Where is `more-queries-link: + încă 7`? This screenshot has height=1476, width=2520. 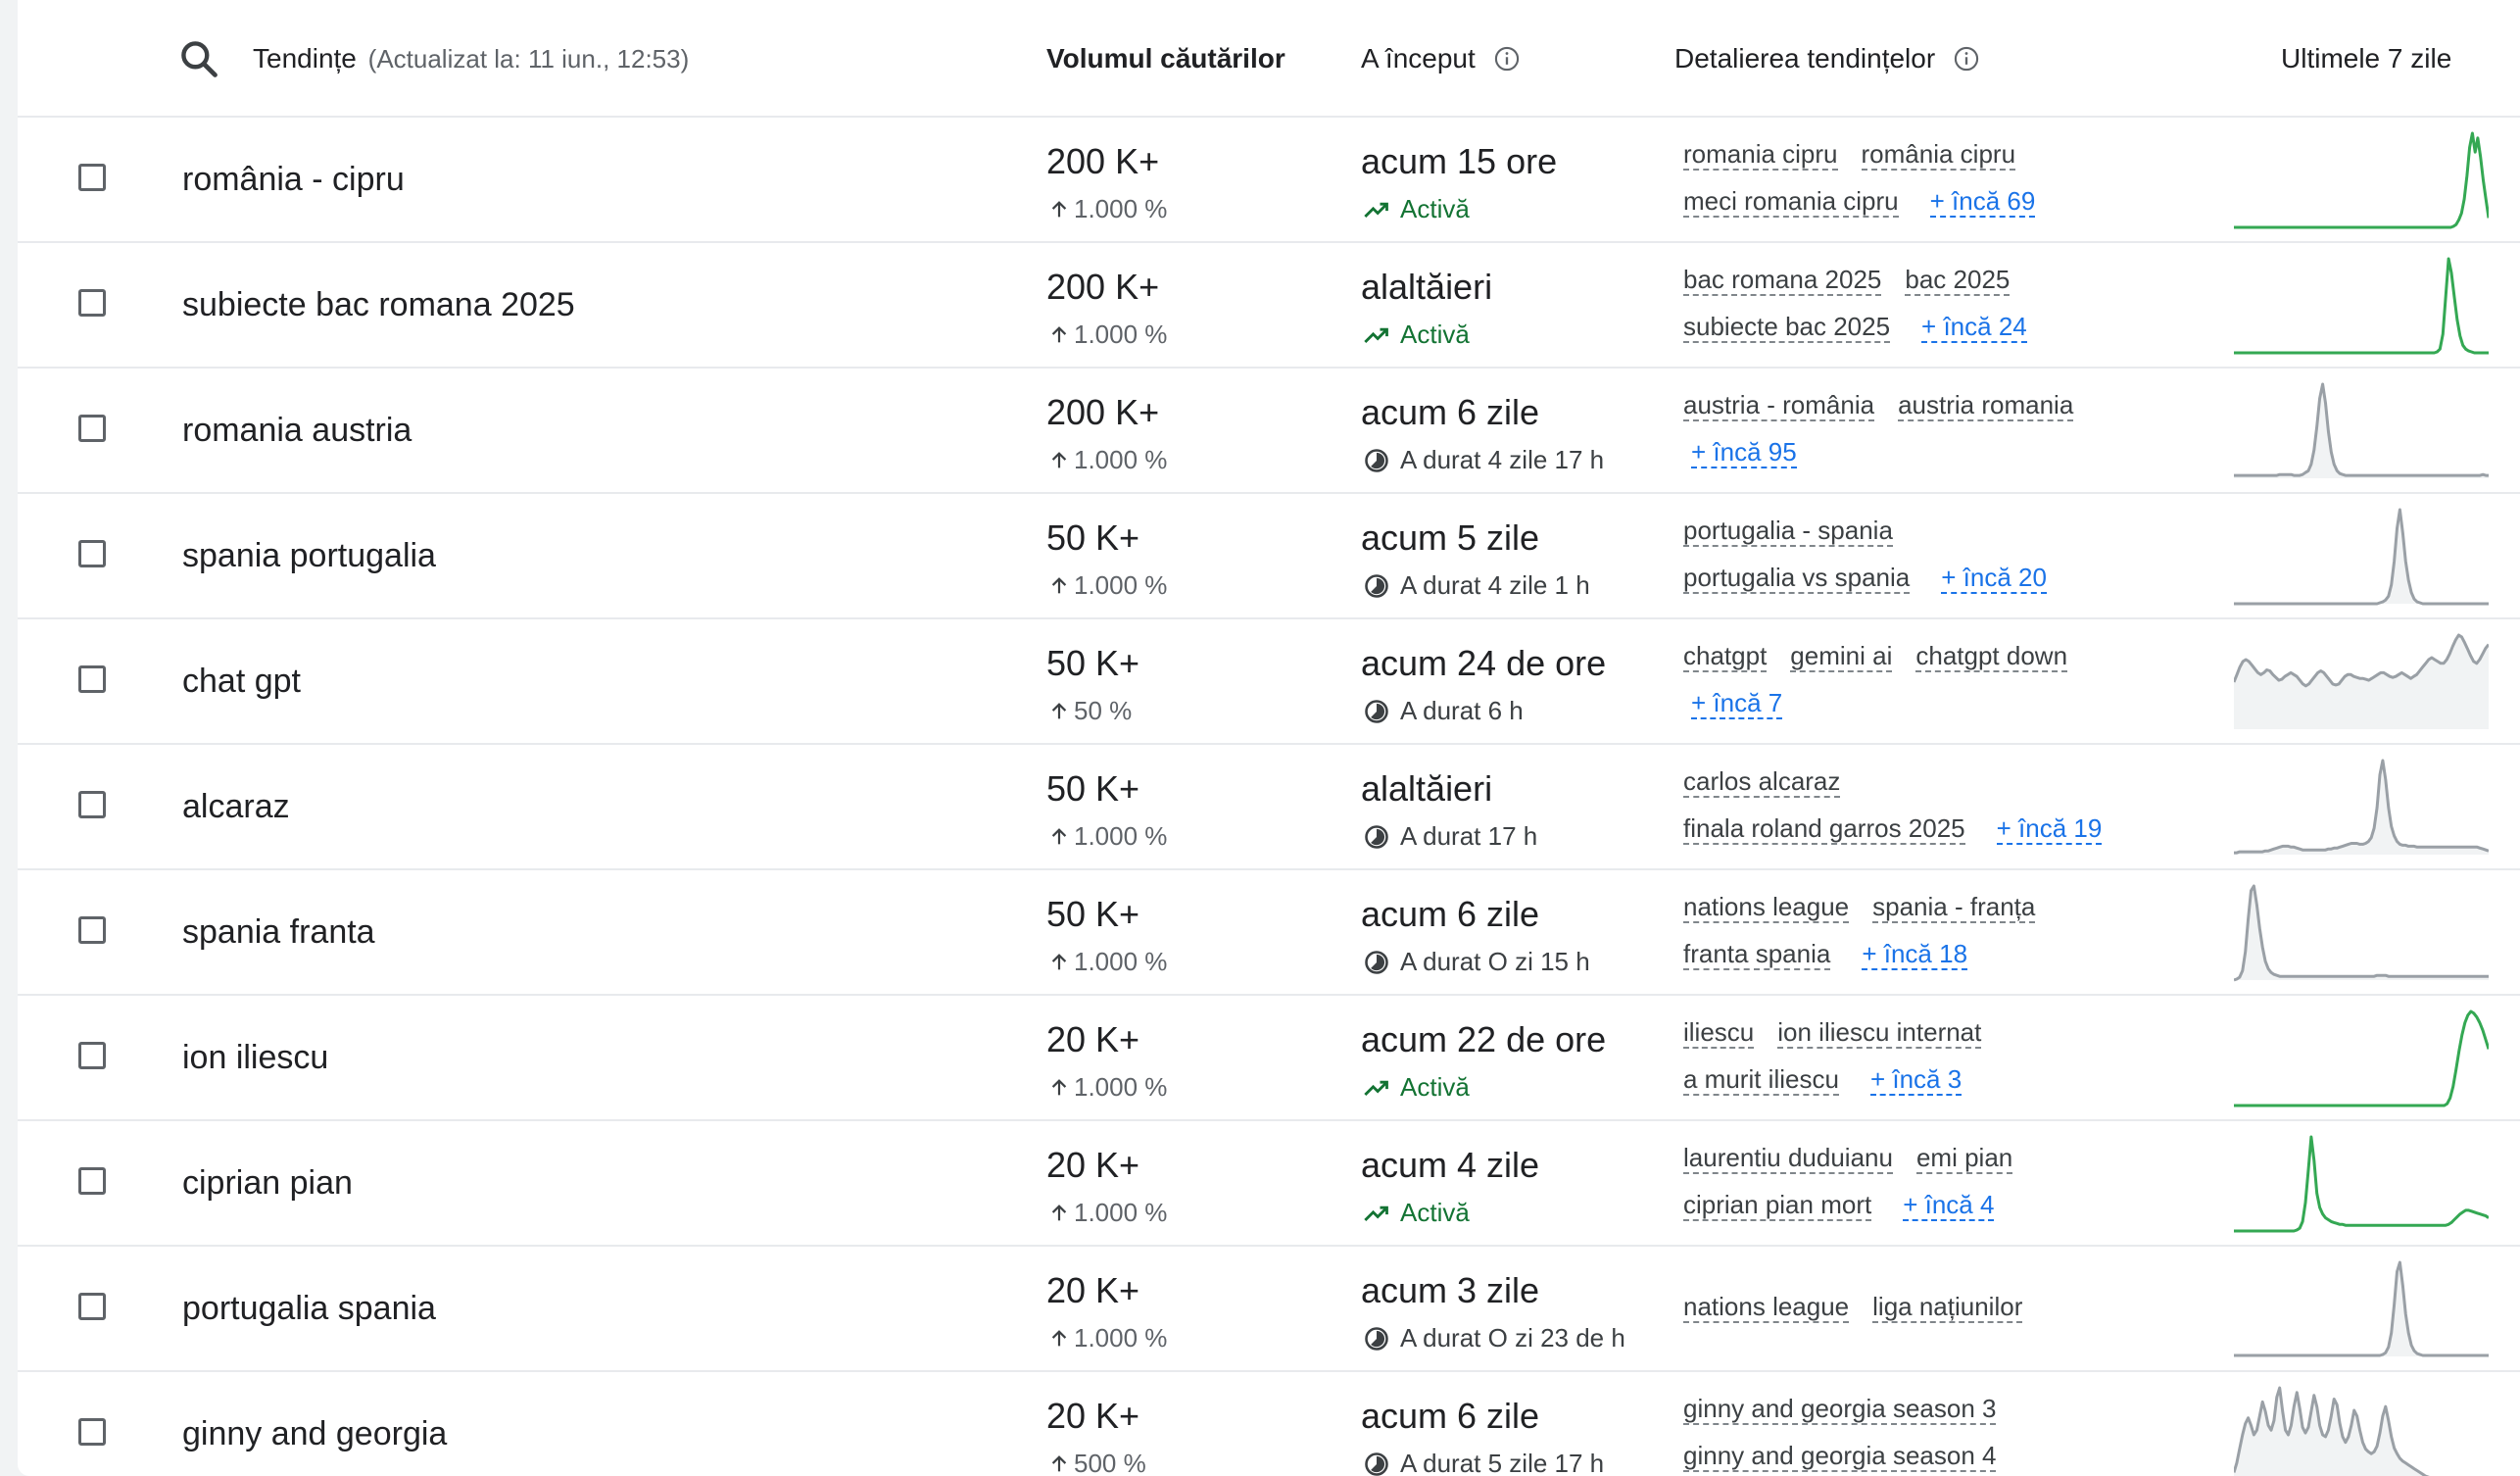
more-queries-link: + încă 7 is located at coordinates (1737, 703).